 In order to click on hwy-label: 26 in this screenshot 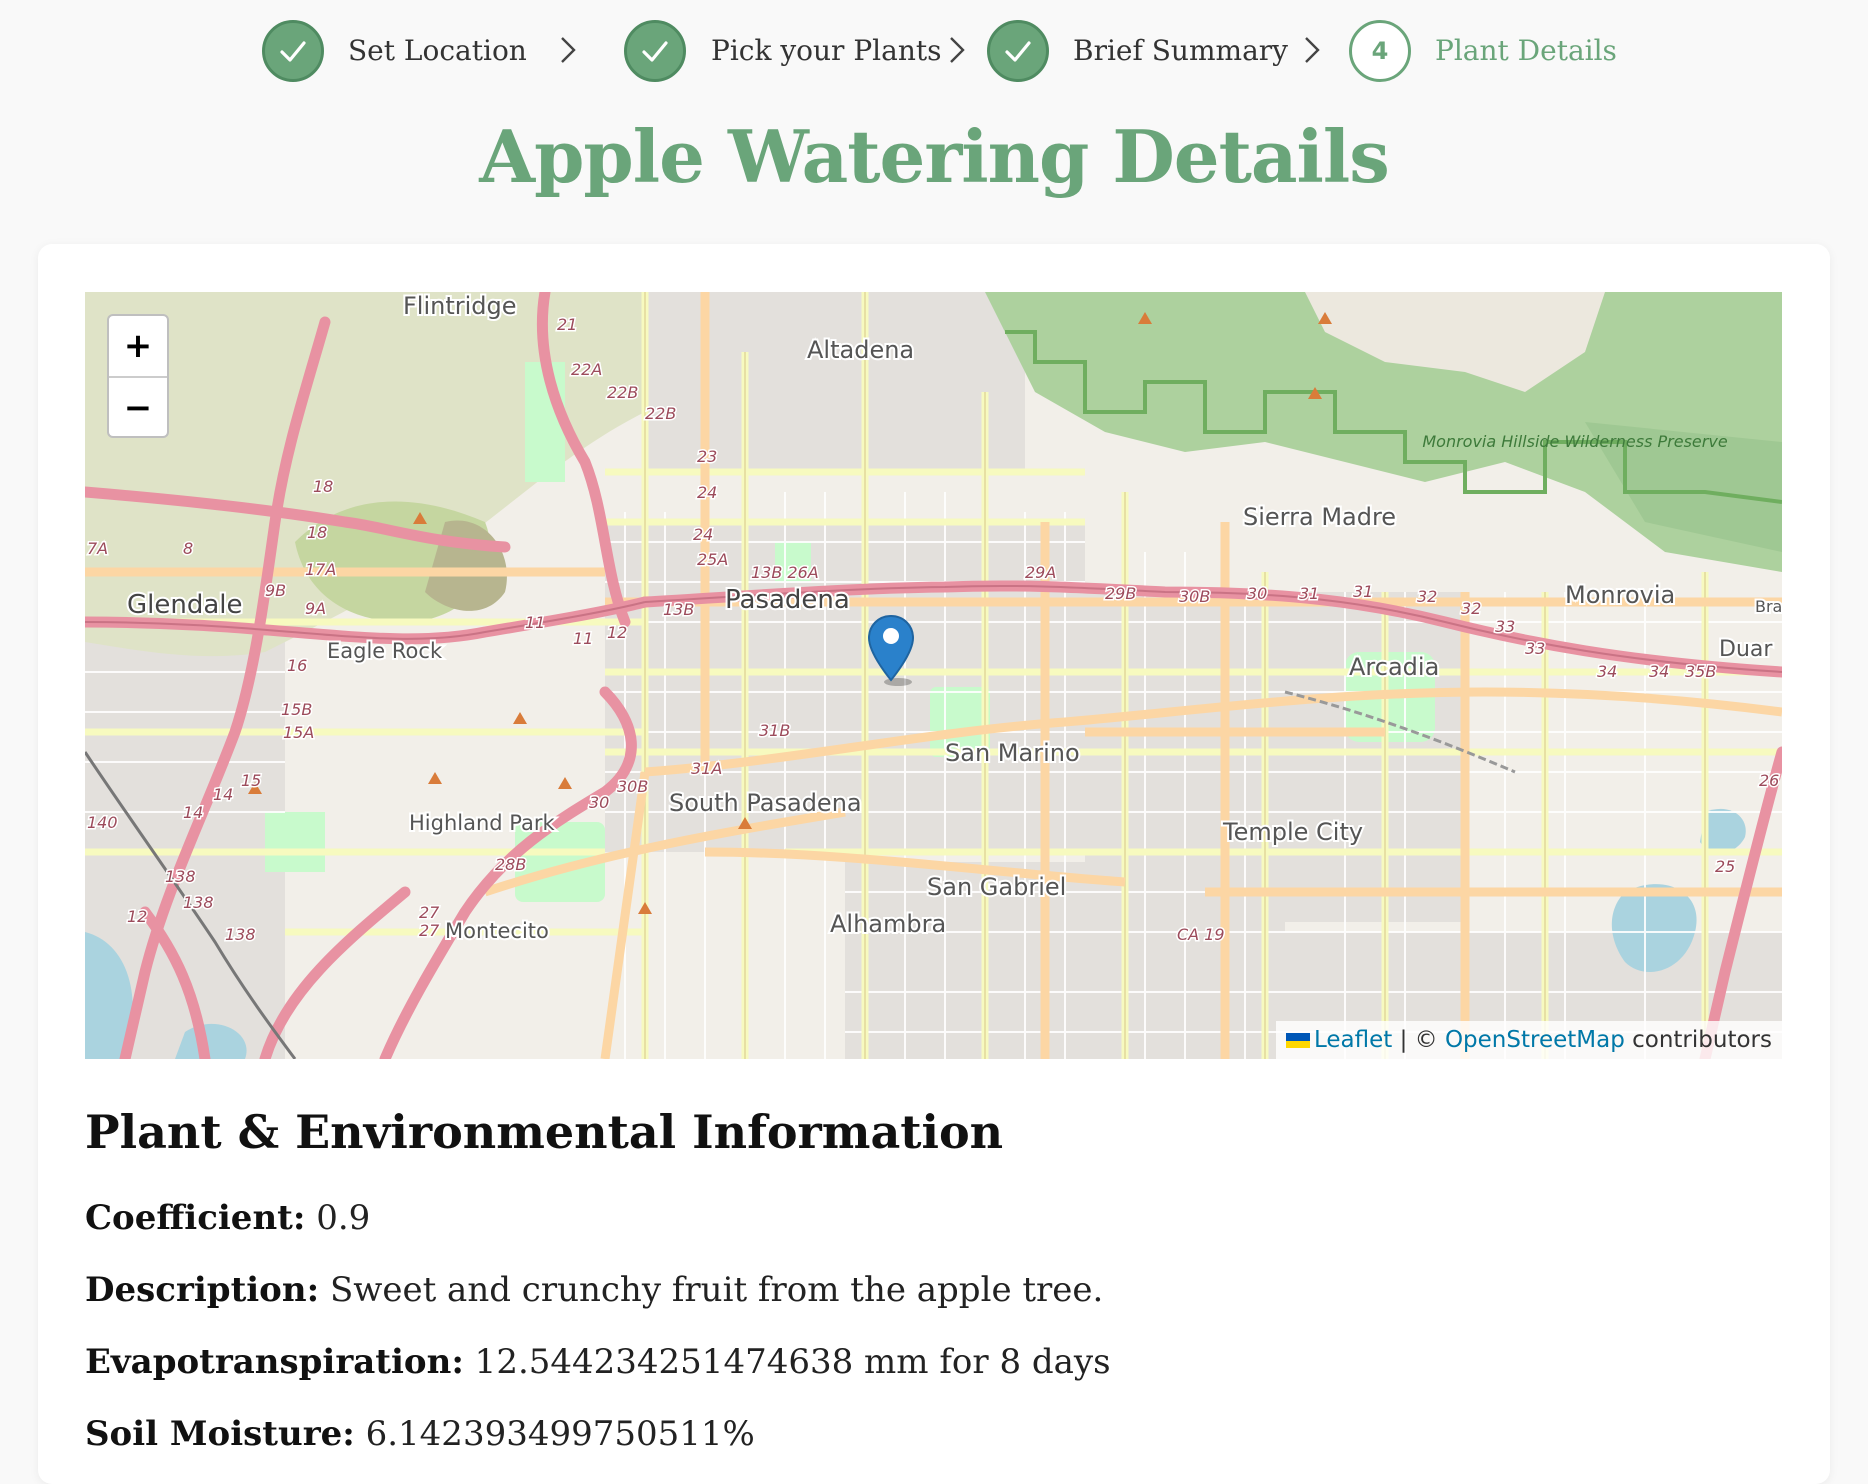, I will do `click(1769, 780)`.